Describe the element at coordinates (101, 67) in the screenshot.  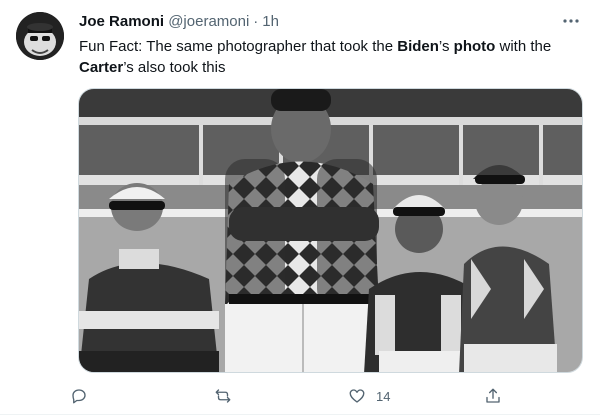
I see `tweet-text-bold: Carter` at that location.